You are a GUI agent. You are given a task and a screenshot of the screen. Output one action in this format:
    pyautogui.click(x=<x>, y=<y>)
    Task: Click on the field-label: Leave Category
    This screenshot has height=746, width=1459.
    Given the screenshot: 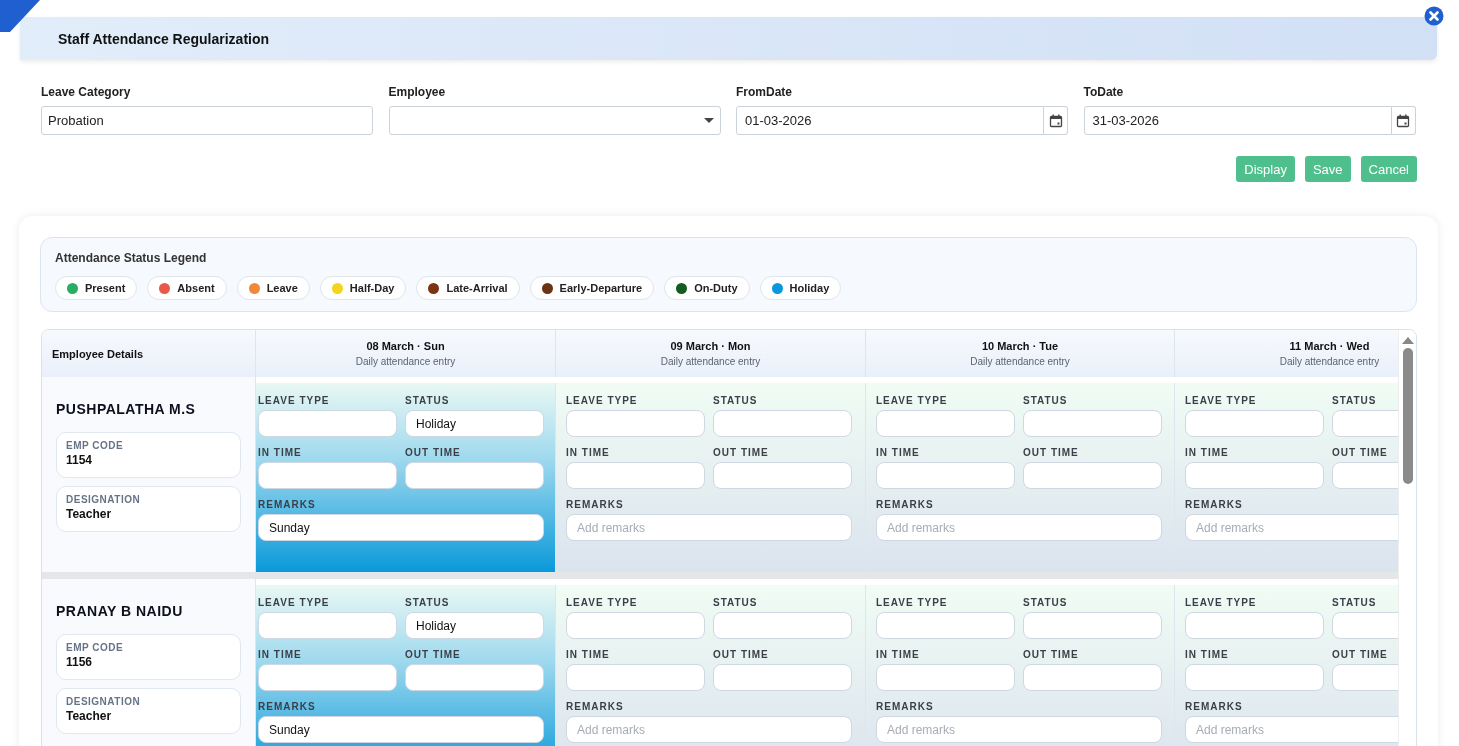 What is the action you would take?
    pyautogui.click(x=86, y=92)
    